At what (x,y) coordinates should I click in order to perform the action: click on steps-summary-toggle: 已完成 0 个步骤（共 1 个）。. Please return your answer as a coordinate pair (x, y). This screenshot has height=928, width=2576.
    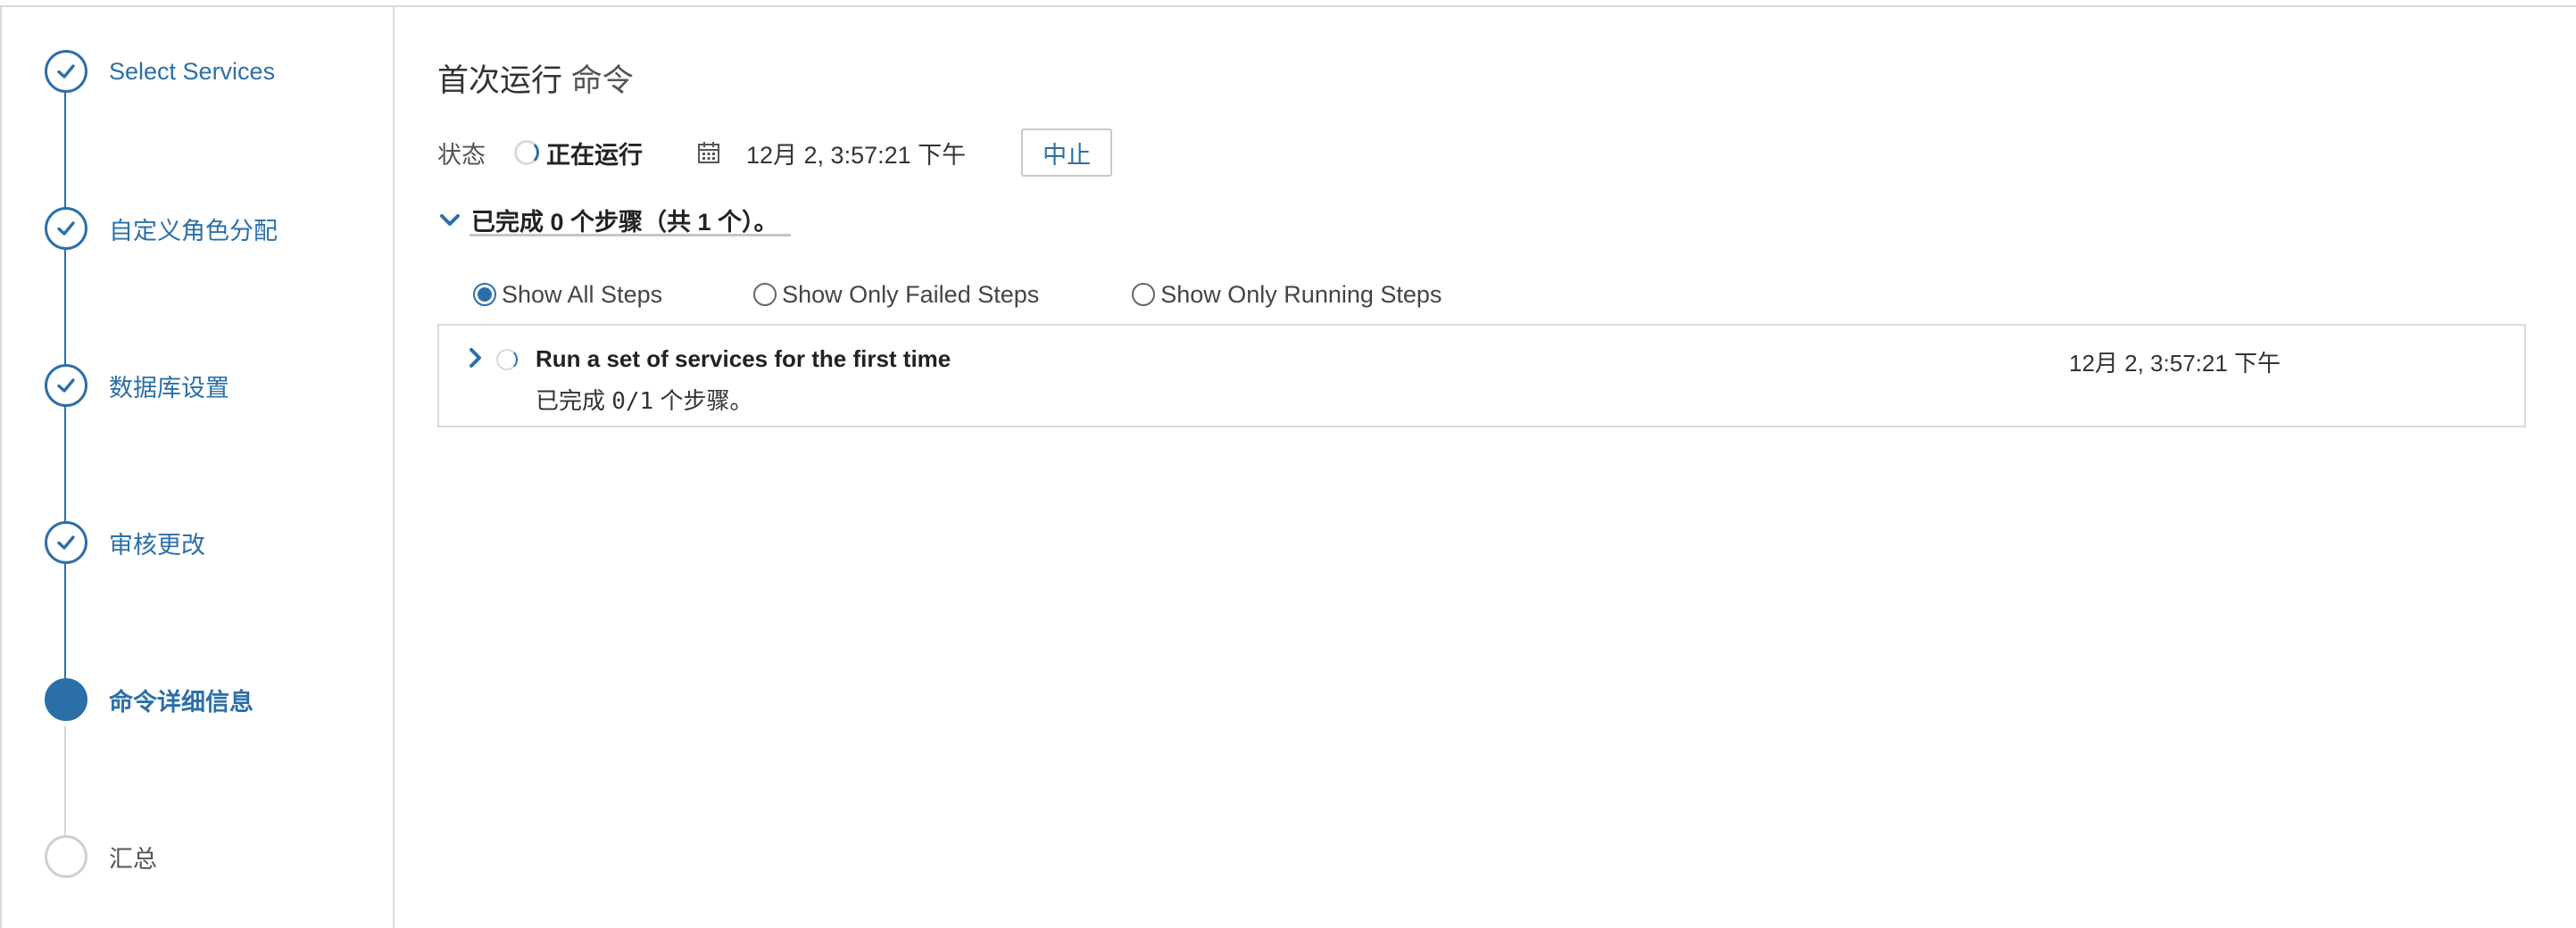
    Looking at the image, I should click on (608, 219).